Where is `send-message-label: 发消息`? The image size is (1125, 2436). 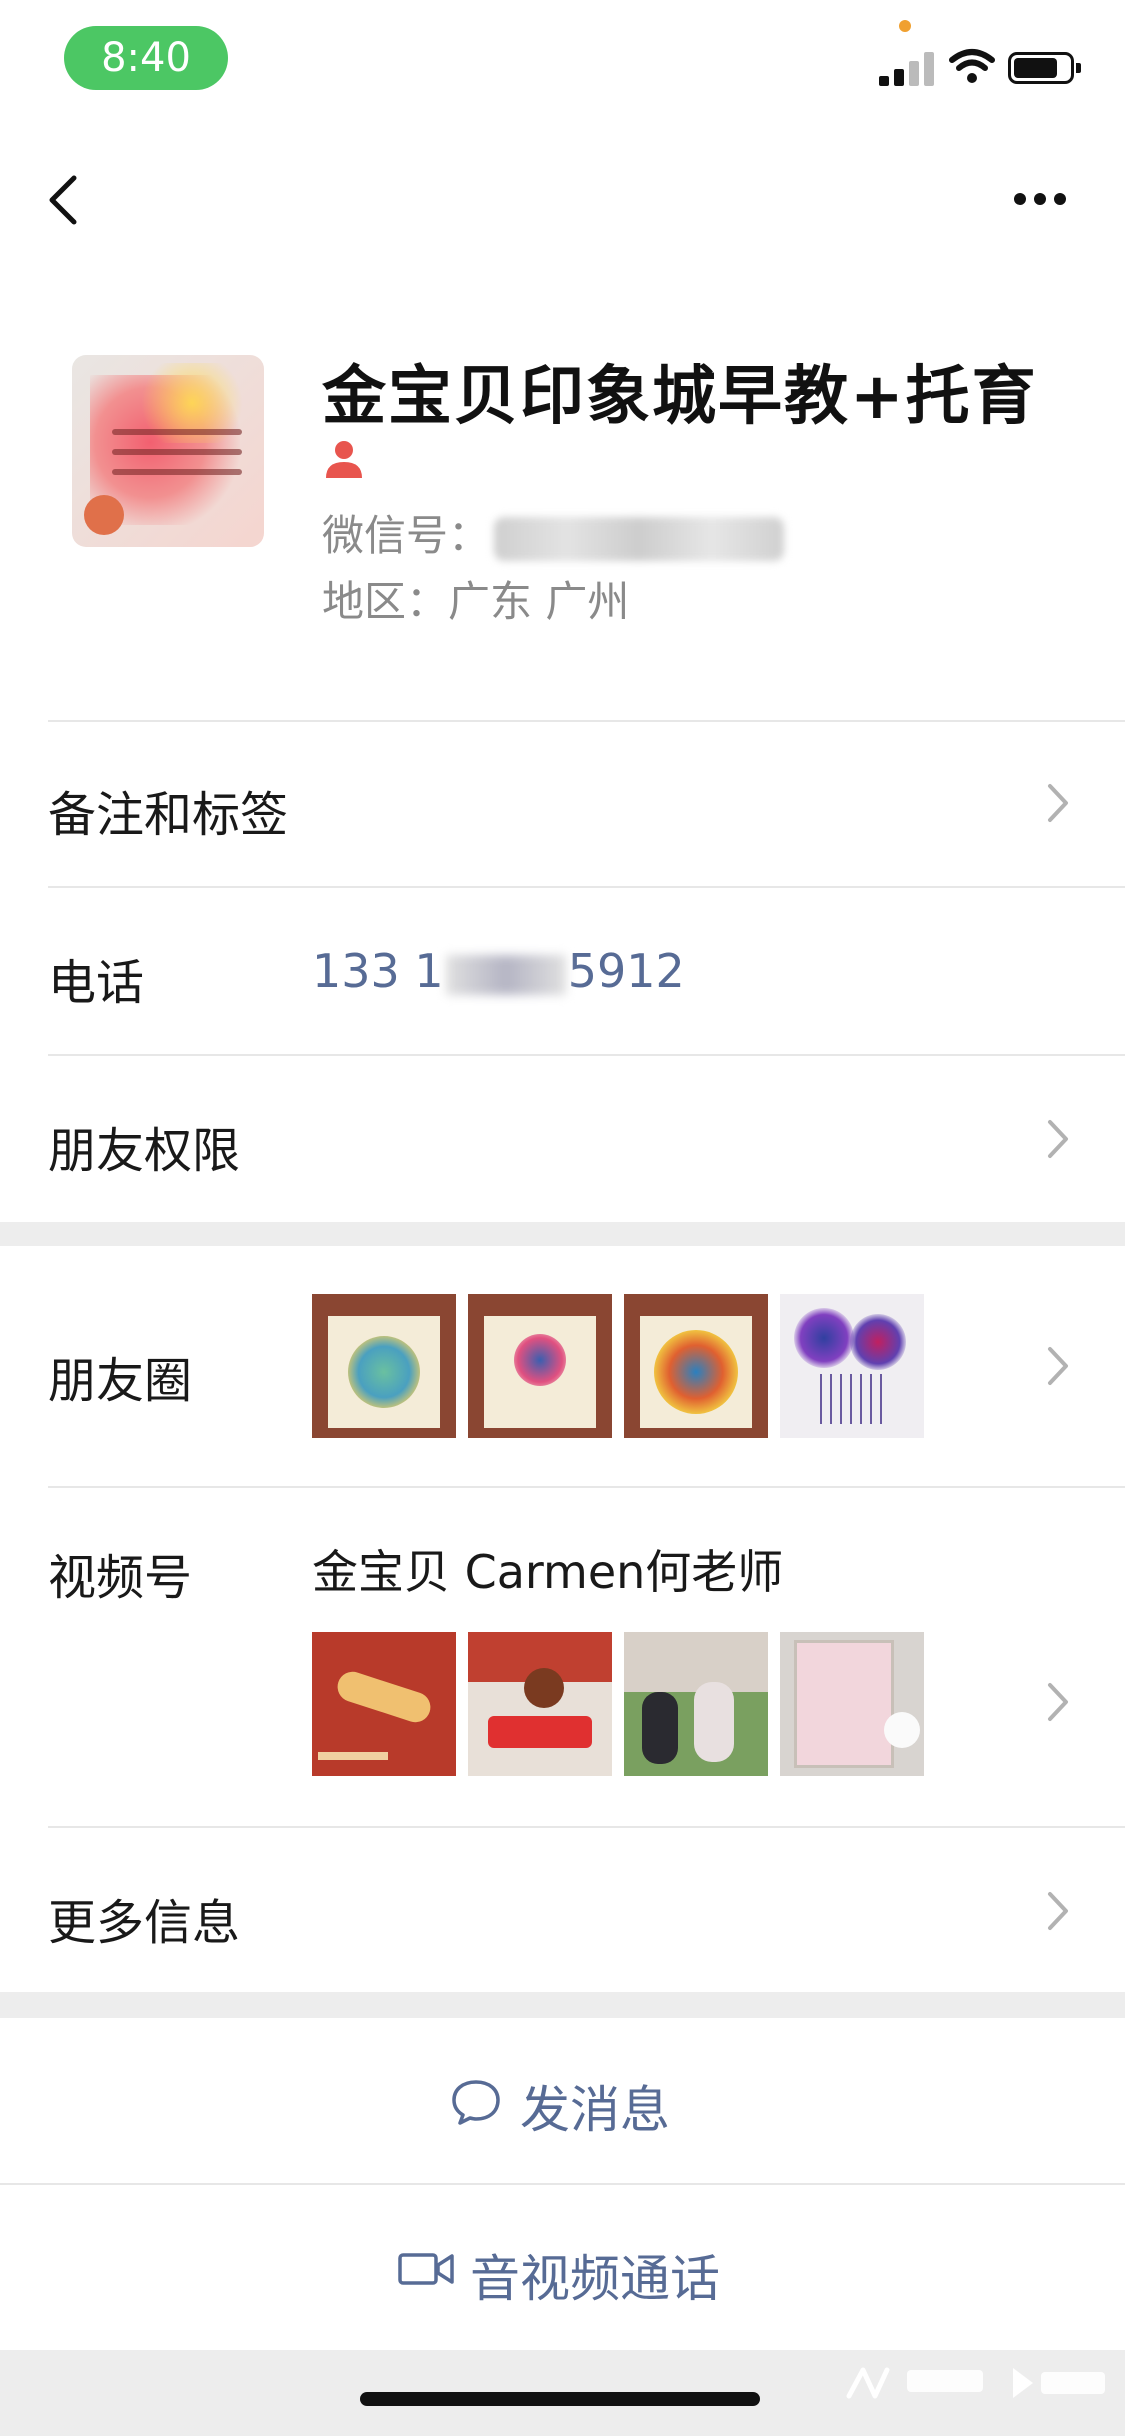 send-message-label: 发消息 is located at coordinates (595, 2110).